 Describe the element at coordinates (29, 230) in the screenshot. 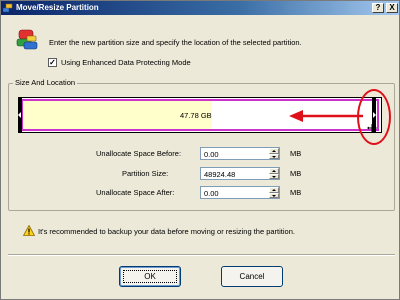

I see `warning-icon` at that location.